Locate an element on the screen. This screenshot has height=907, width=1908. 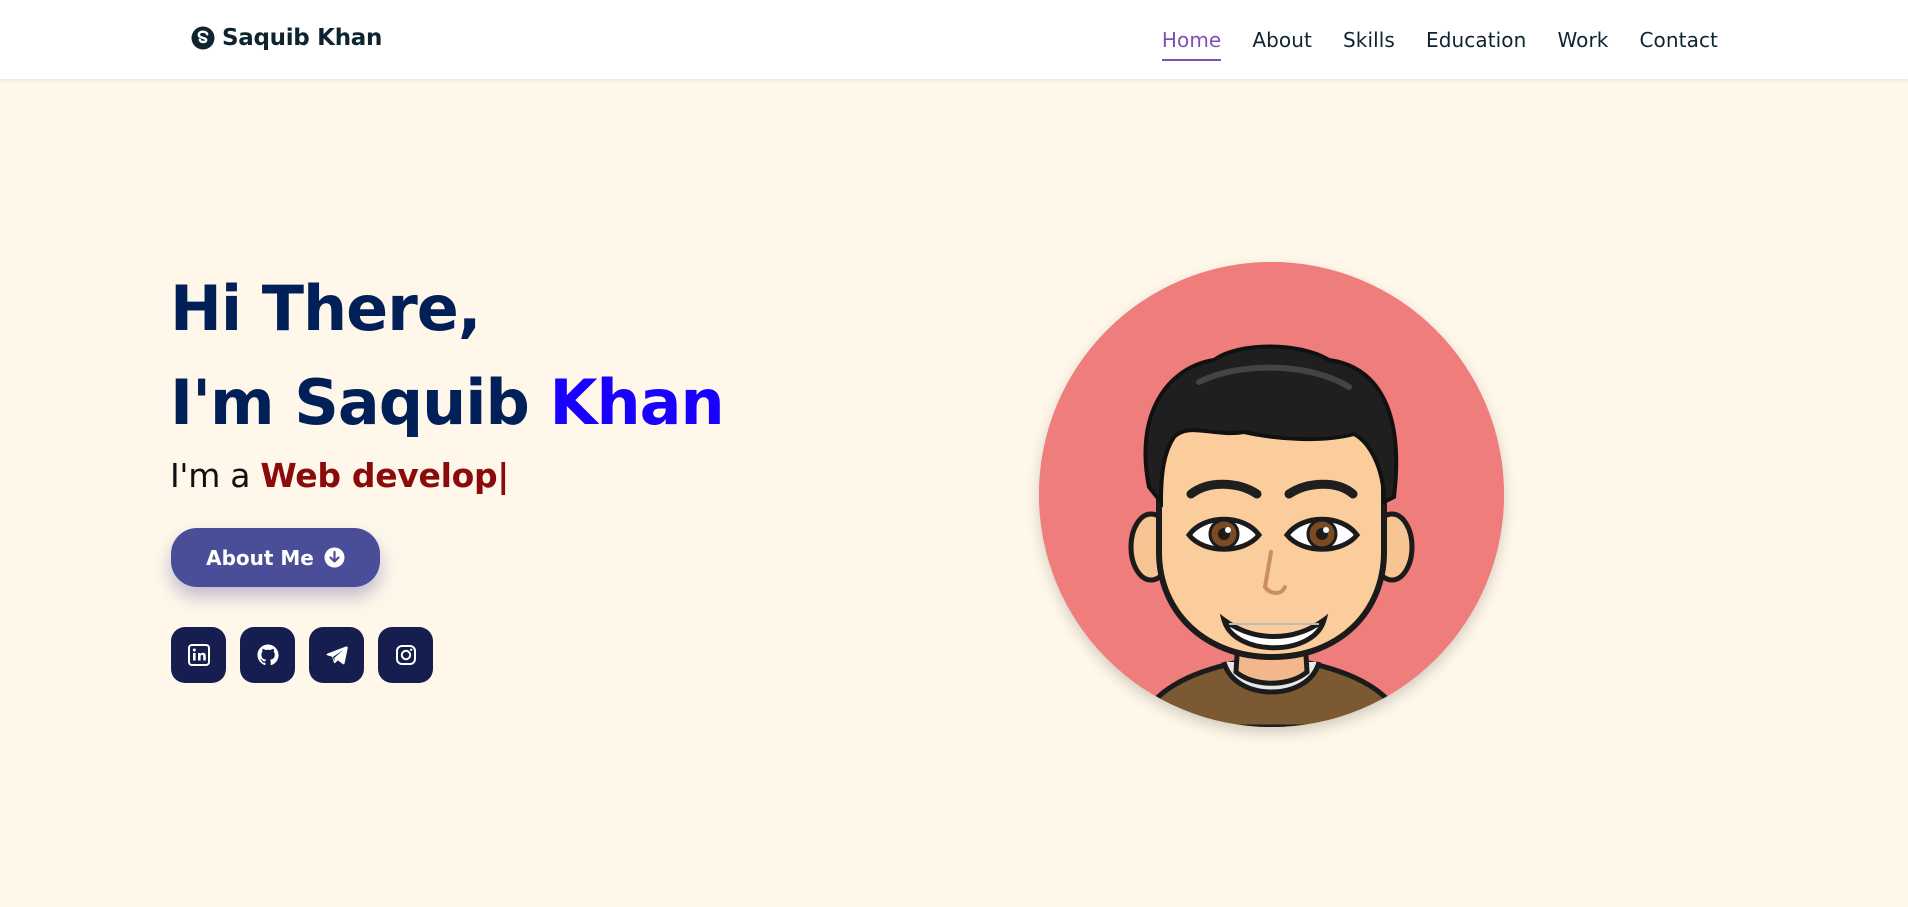
logo-text: Saquib Khan is located at coordinates (302, 38).